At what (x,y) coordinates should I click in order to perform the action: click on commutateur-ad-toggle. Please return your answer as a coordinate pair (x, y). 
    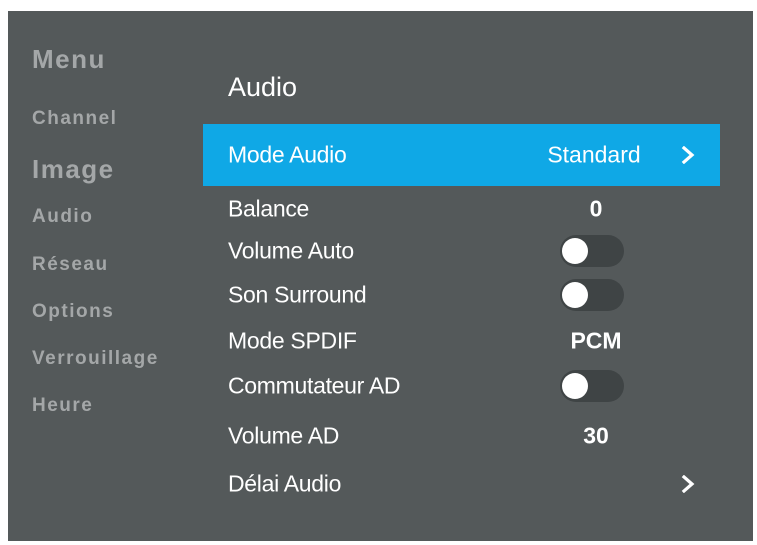
    Looking at the image, I should click on (592, 386).